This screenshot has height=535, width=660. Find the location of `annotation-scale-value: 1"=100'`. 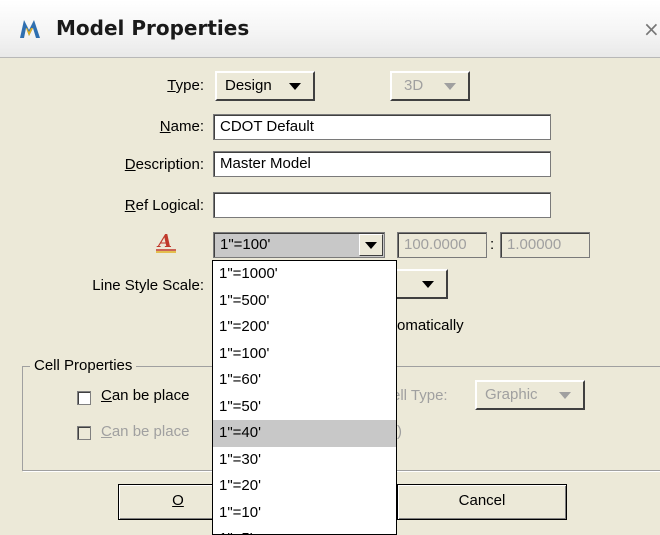

annotation-scale-value: 1"=100' is located at coordinates (245, 244).